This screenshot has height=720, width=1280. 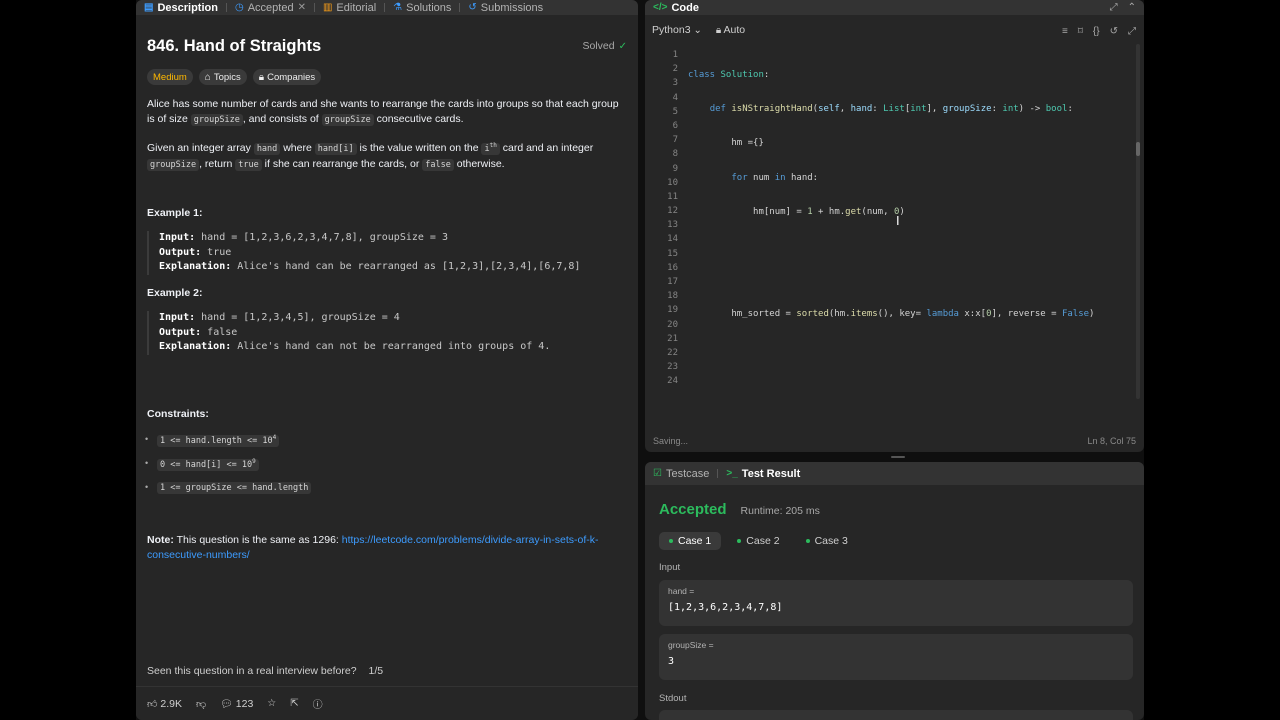 What do you see at coordinates (212, 440) in the screenshot?
I see `list-item: 1 <= hand.length <= 104` at bounding box center [212, 440].